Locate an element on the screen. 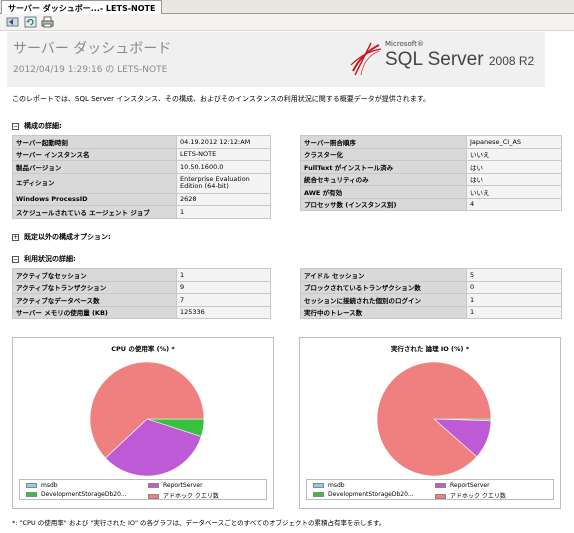 The height and width of the screenshot is (533, 574). tab-server-dashboard: サーバー ダッシュボー...- LETS-NOTE is located at coordinates (82, 7).